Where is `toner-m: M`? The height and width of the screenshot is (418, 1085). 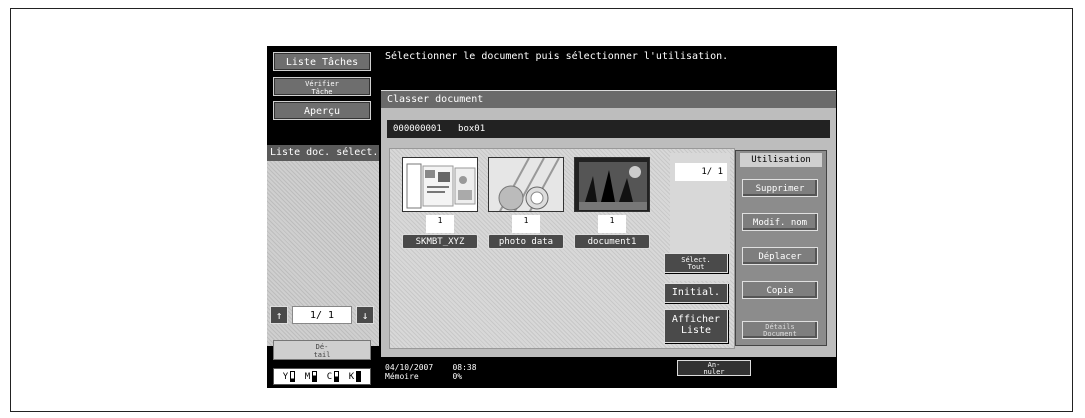
toner-m: M is located at coordinates (311, 376).